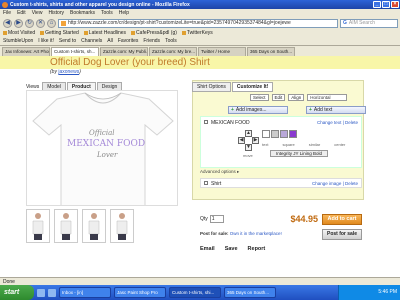 Image resolution: width=400 pixels, height=300 pixels. What do you see at coordinates (342, 219) in the screenshot?
I see `add-to-cart-button: Add to cart` at bounding box center [342, 219].